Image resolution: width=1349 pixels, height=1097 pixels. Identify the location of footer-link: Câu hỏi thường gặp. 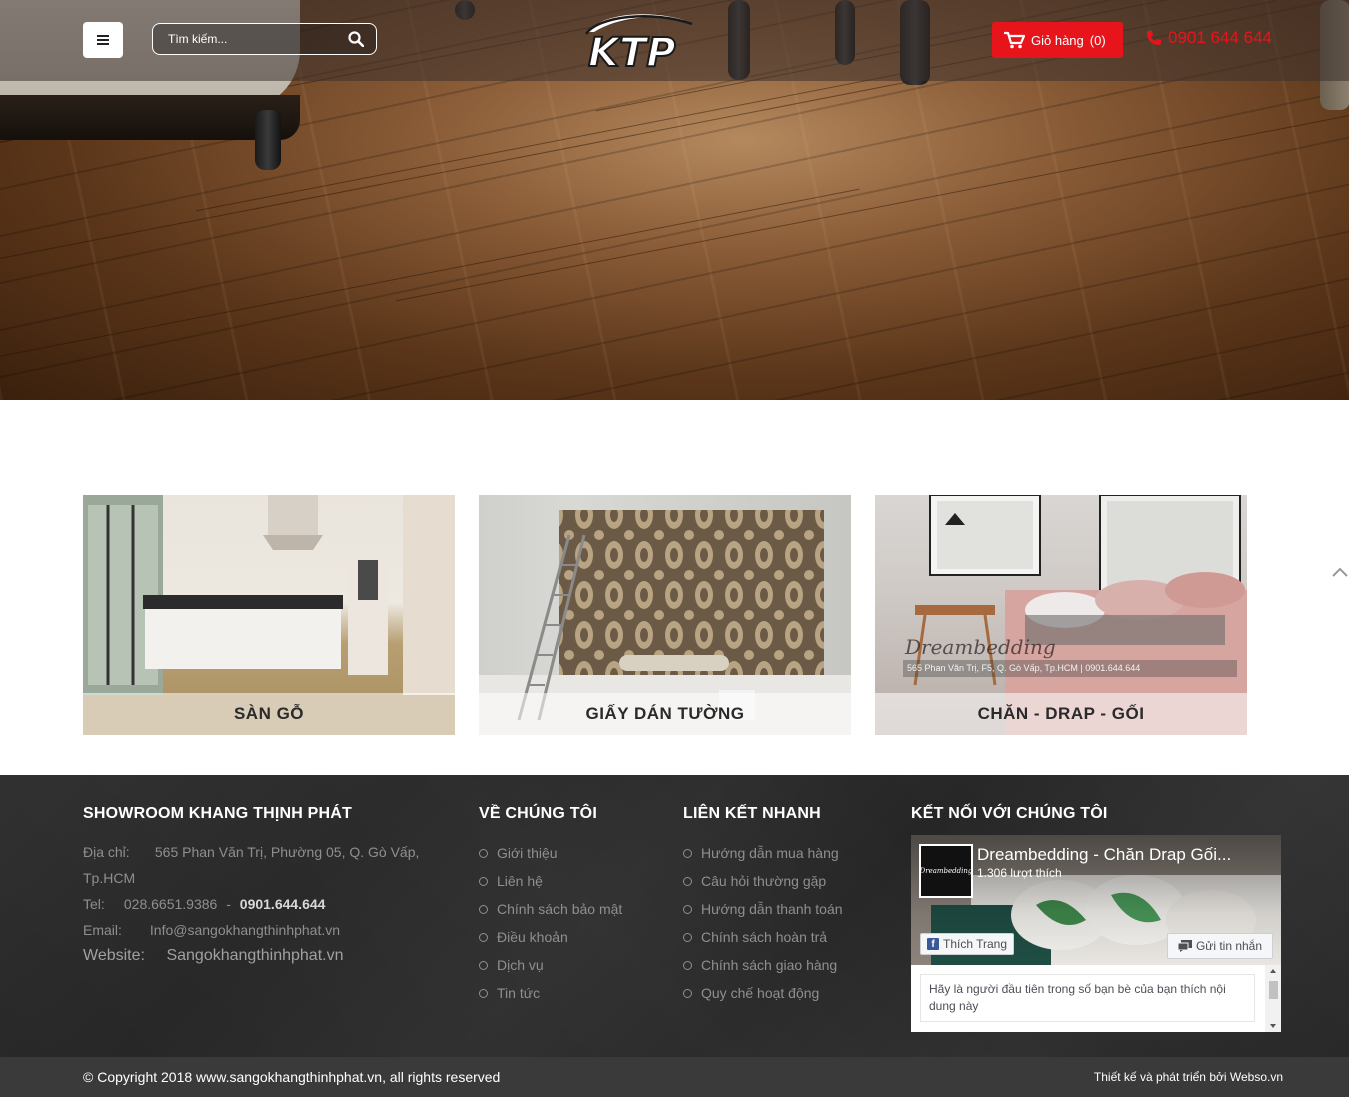
(788, 881).